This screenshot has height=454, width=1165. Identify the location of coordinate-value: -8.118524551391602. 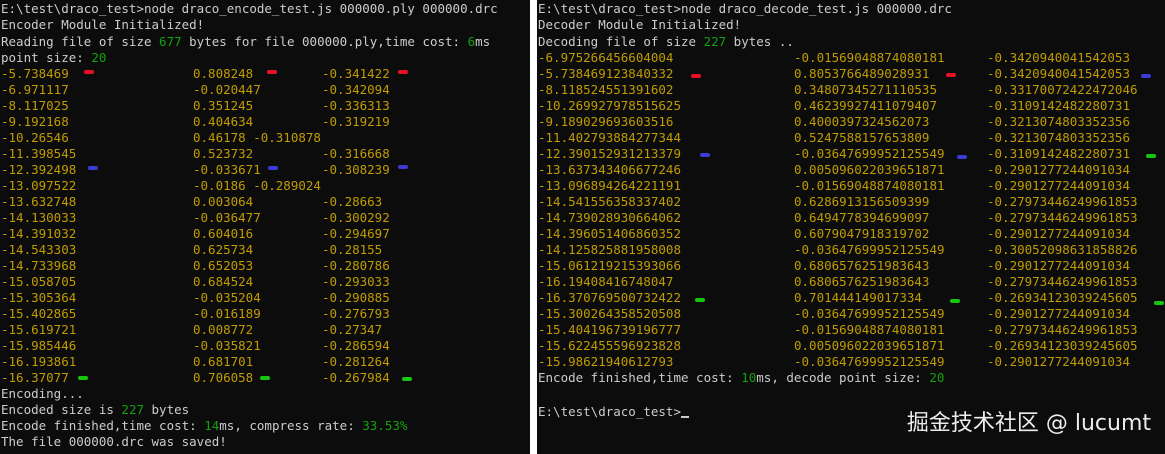
(606, 89).